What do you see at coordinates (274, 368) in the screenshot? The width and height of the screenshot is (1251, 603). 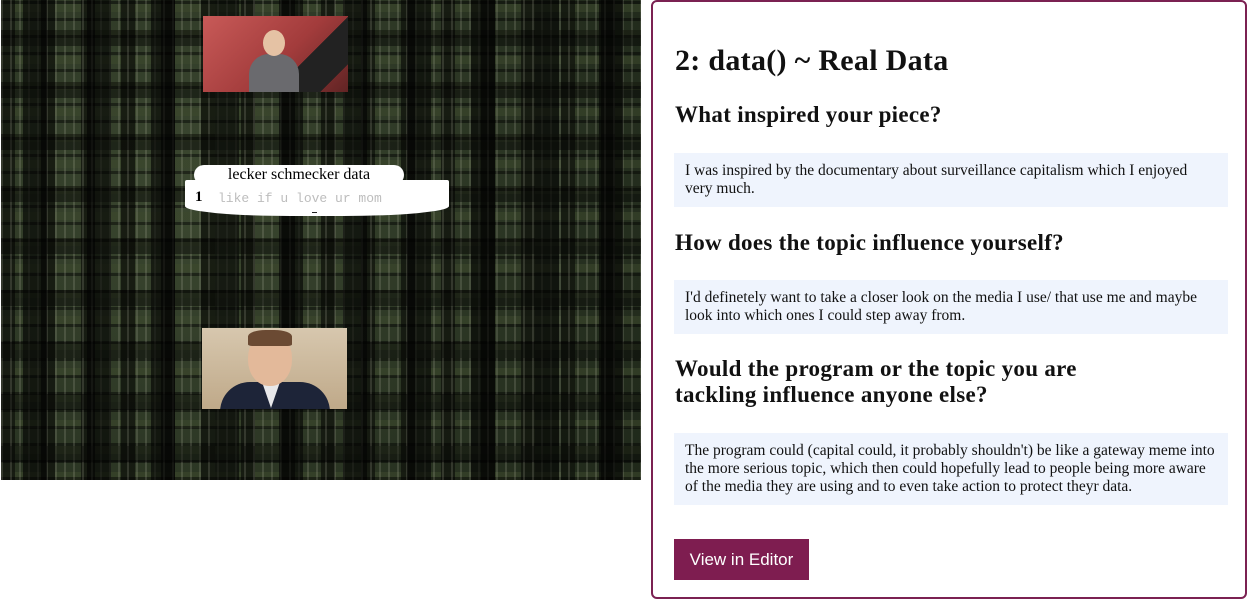 I see `sketch-image-bottom` at bounding box center [274, 368].